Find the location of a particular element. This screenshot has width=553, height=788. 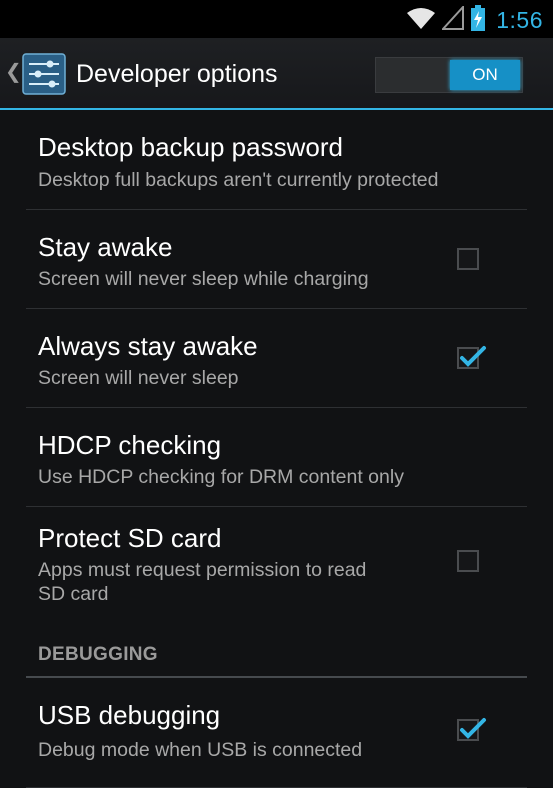

pref-summary-line1: Apps must request permission to read is located at coordinates (202, 570).